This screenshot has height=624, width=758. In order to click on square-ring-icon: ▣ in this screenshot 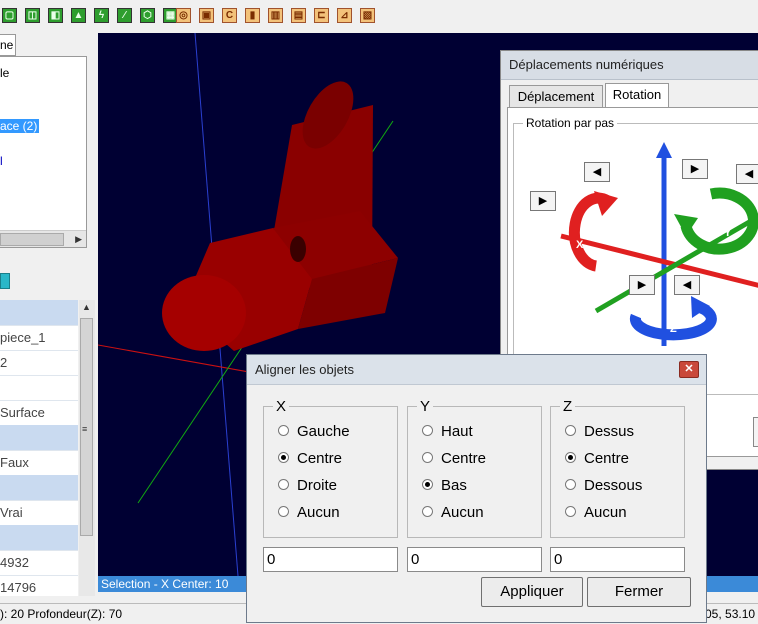, I will do `click(206, 15)`.